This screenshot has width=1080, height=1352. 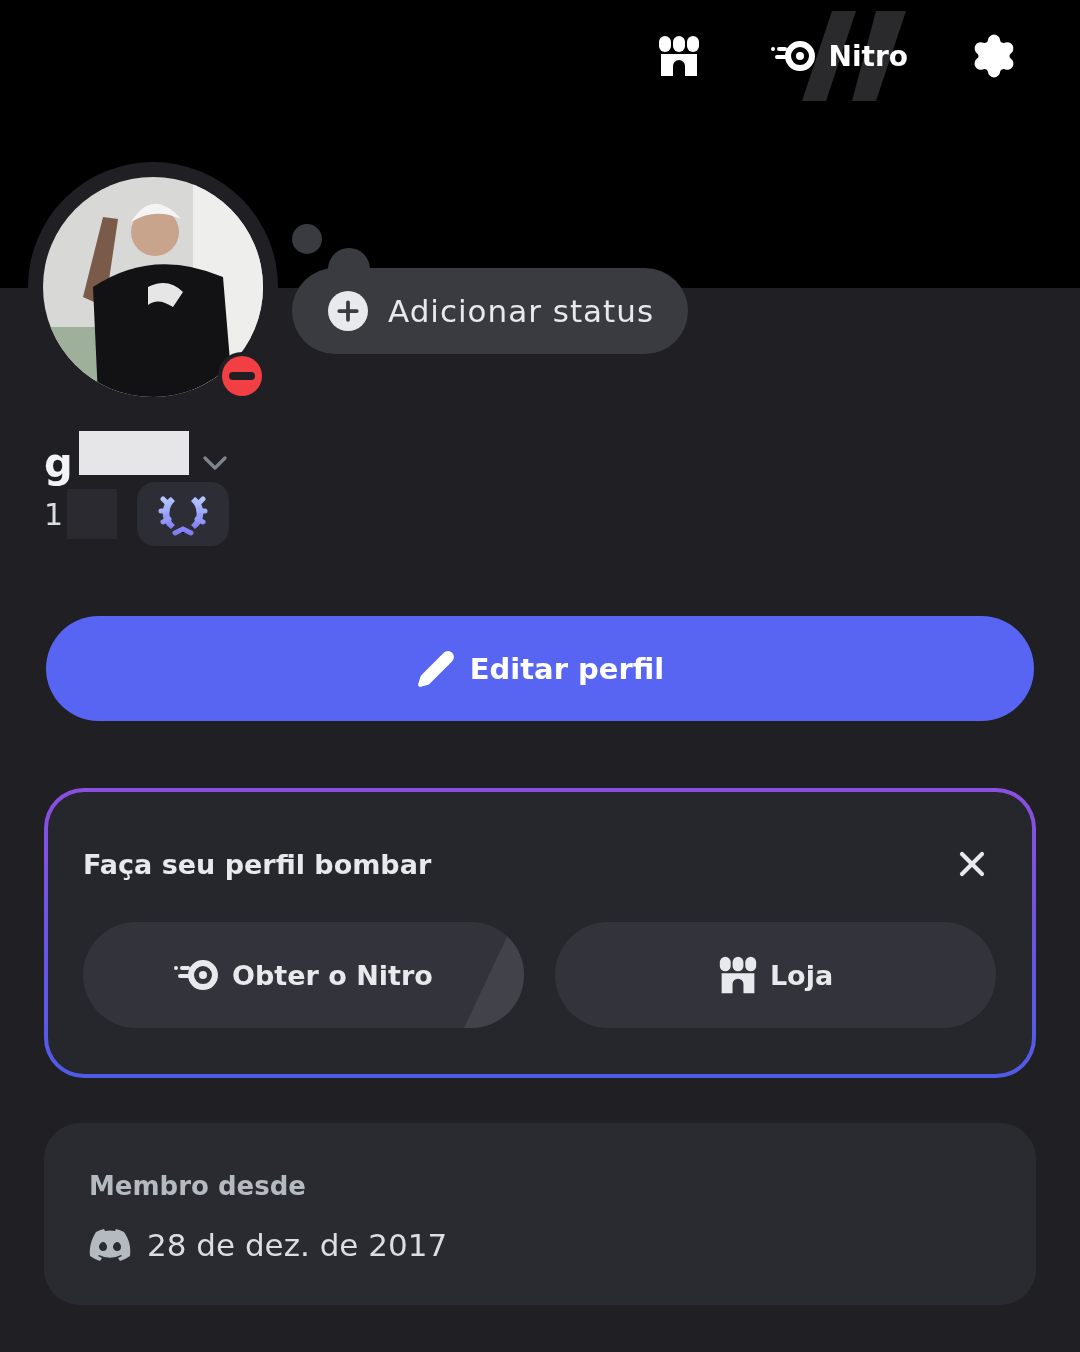 What do you see at coordinates (110, 1245) in the screenshot?
I see `discord-logo-icon` at bounding box center [110, 1245].